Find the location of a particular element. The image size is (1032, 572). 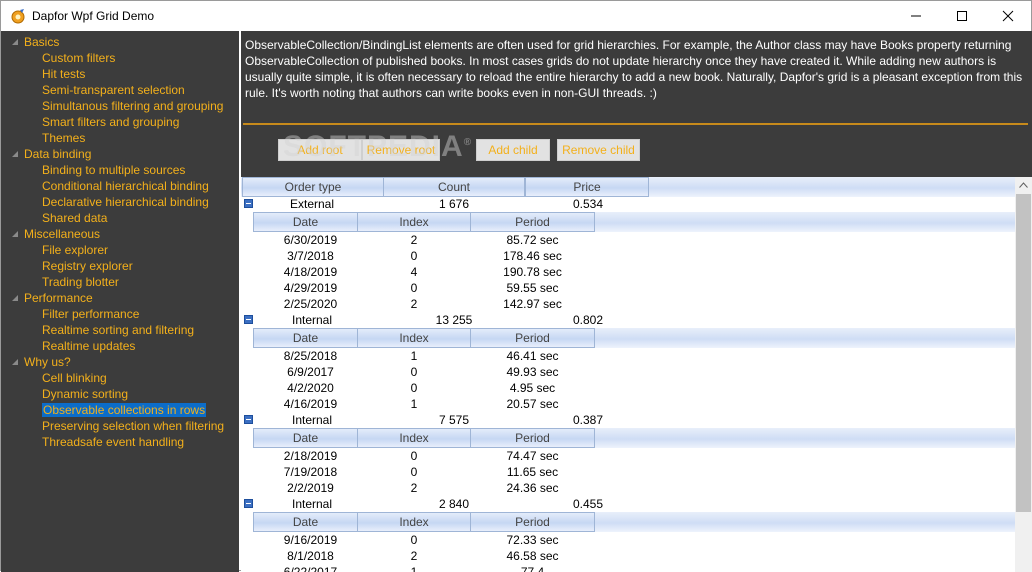

tree-item-label: Hit tests is located at coordinates (64, 74).